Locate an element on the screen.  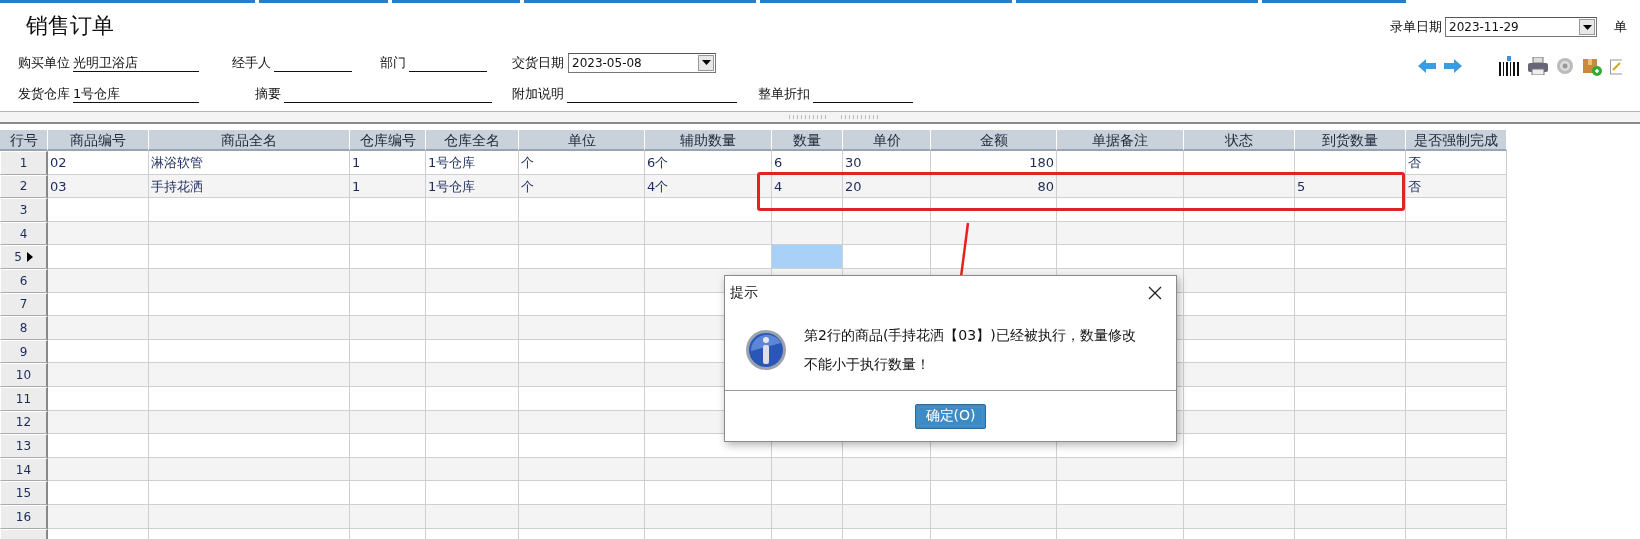
column-header: 到货数量 is located at coordinates (1350, 140).